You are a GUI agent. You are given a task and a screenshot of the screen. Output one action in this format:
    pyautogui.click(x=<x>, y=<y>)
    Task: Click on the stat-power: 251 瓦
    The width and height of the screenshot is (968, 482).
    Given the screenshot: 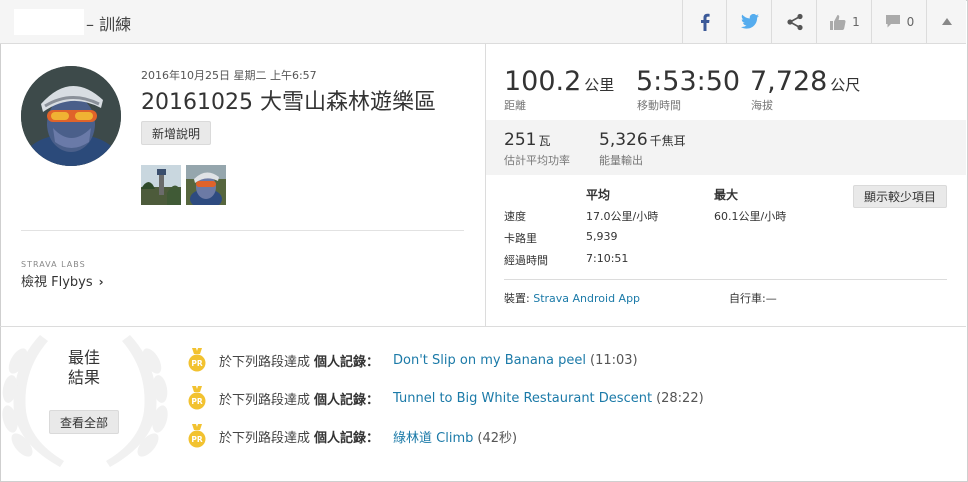 What is the action you would take?
    pyautogui.click(x=527, y=140)
    